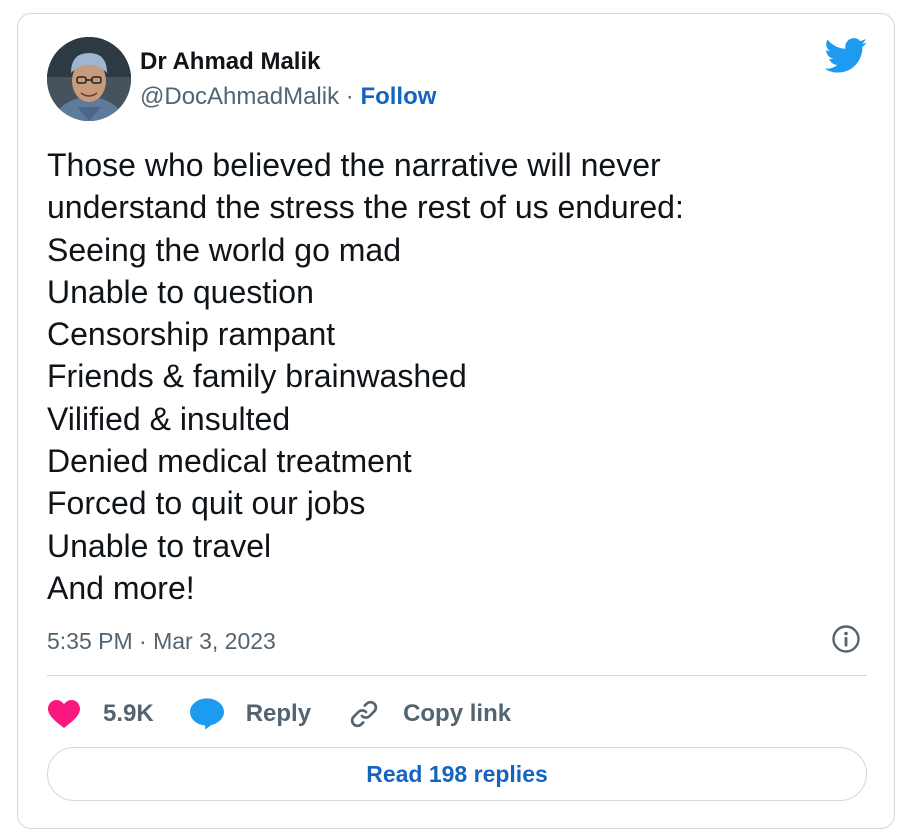 The height and width of the screenshot is (836, 908). I want to click on copy-link-button: Copy link, so click(429, 714).